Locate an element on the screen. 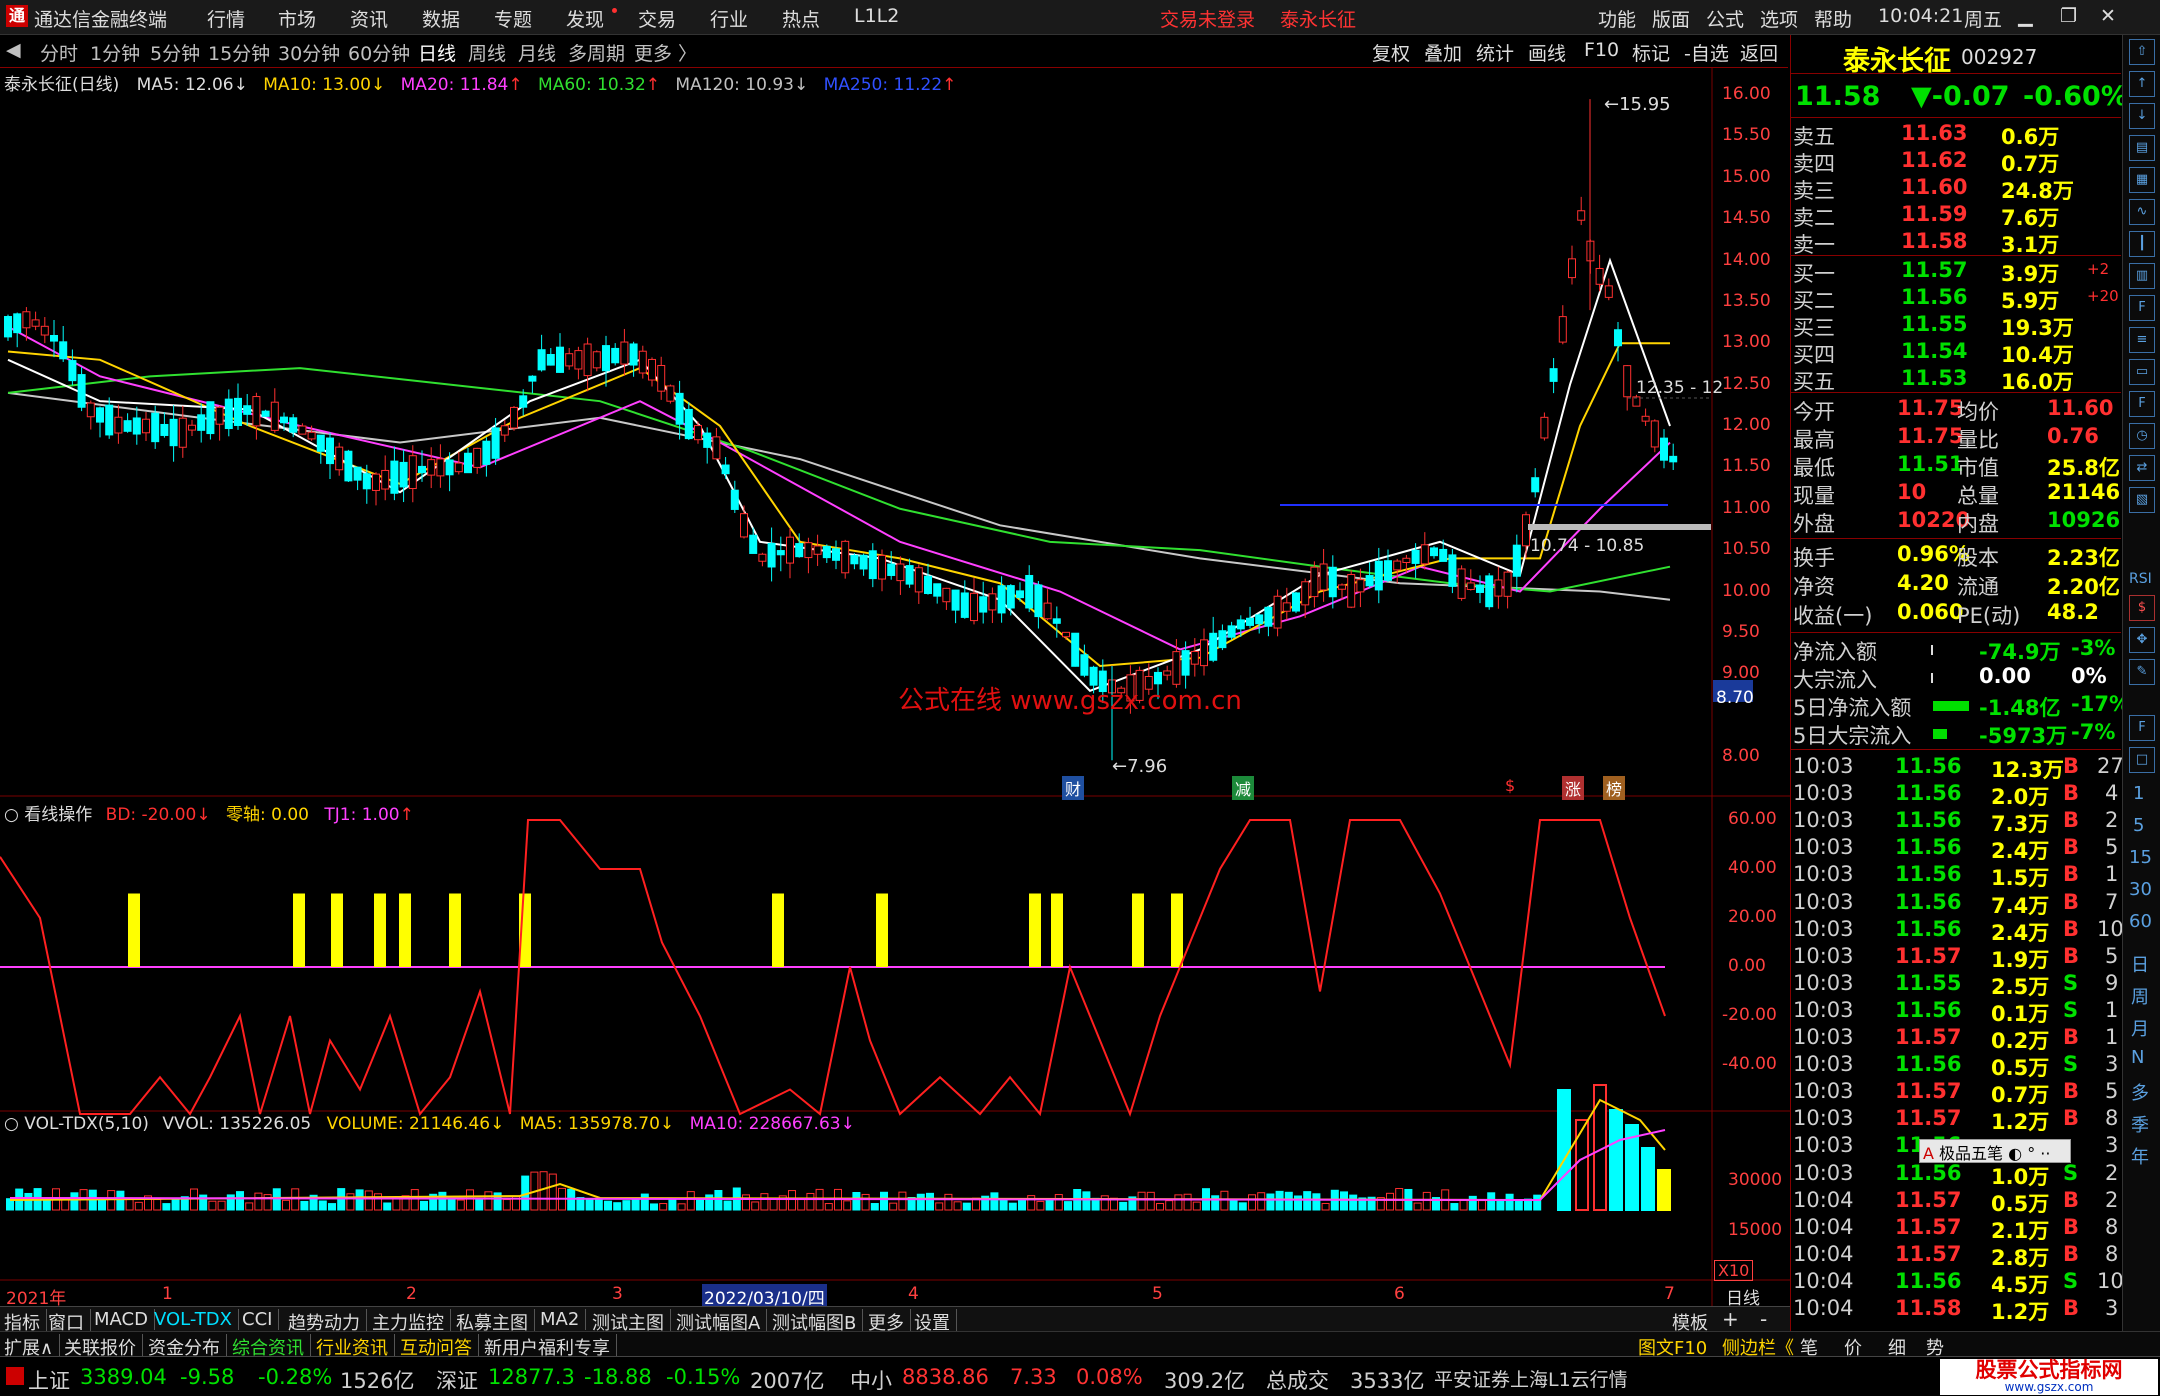  strip-day: 日 is located at coordinates (2140, 964).